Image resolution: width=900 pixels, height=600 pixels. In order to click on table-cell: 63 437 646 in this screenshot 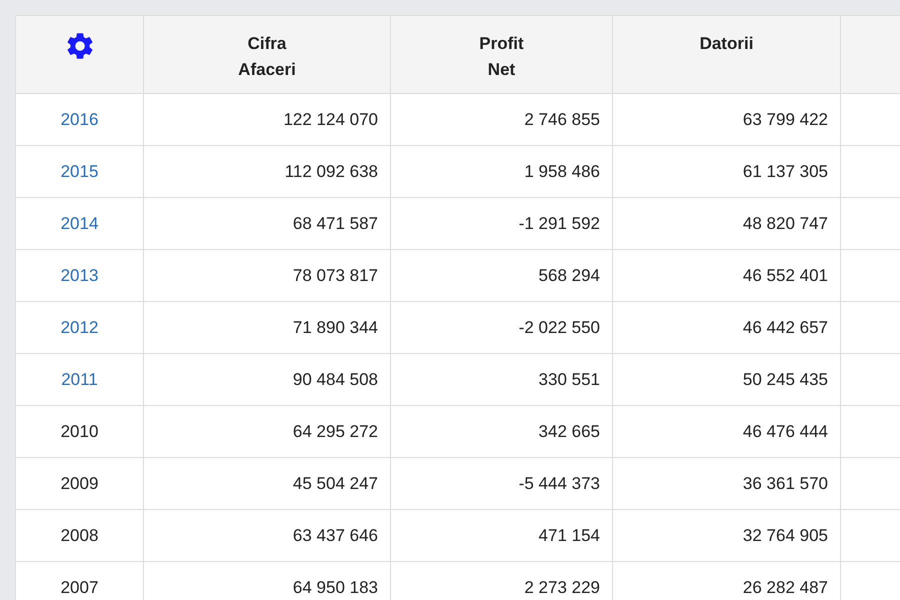, I will do `click(335, 535)`.